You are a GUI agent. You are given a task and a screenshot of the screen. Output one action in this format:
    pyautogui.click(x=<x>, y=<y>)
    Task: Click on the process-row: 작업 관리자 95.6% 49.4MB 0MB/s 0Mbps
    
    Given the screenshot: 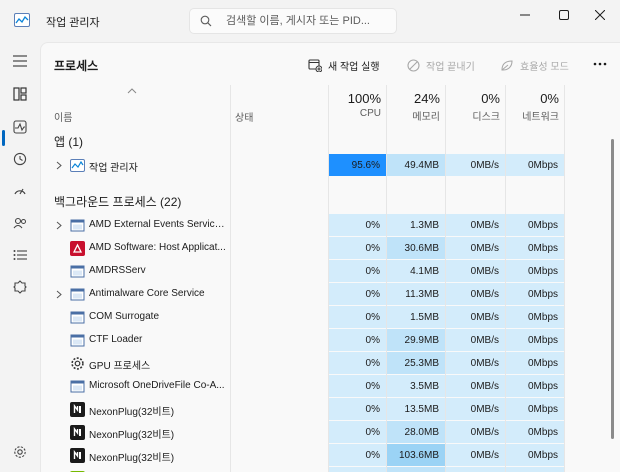 What is the action you would take?
    pyautogui.click(x=330, y=165)
    